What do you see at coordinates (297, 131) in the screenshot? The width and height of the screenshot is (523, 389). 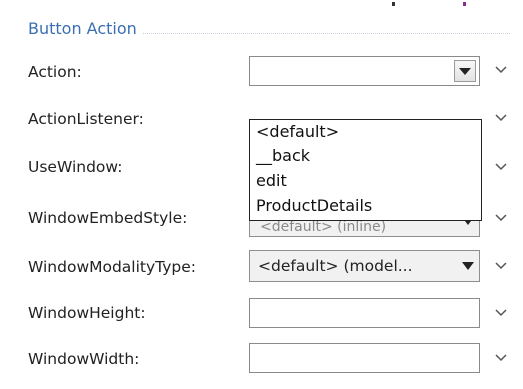 I see `dropdown-option-default: <default>` at bounding box center [297, 131].